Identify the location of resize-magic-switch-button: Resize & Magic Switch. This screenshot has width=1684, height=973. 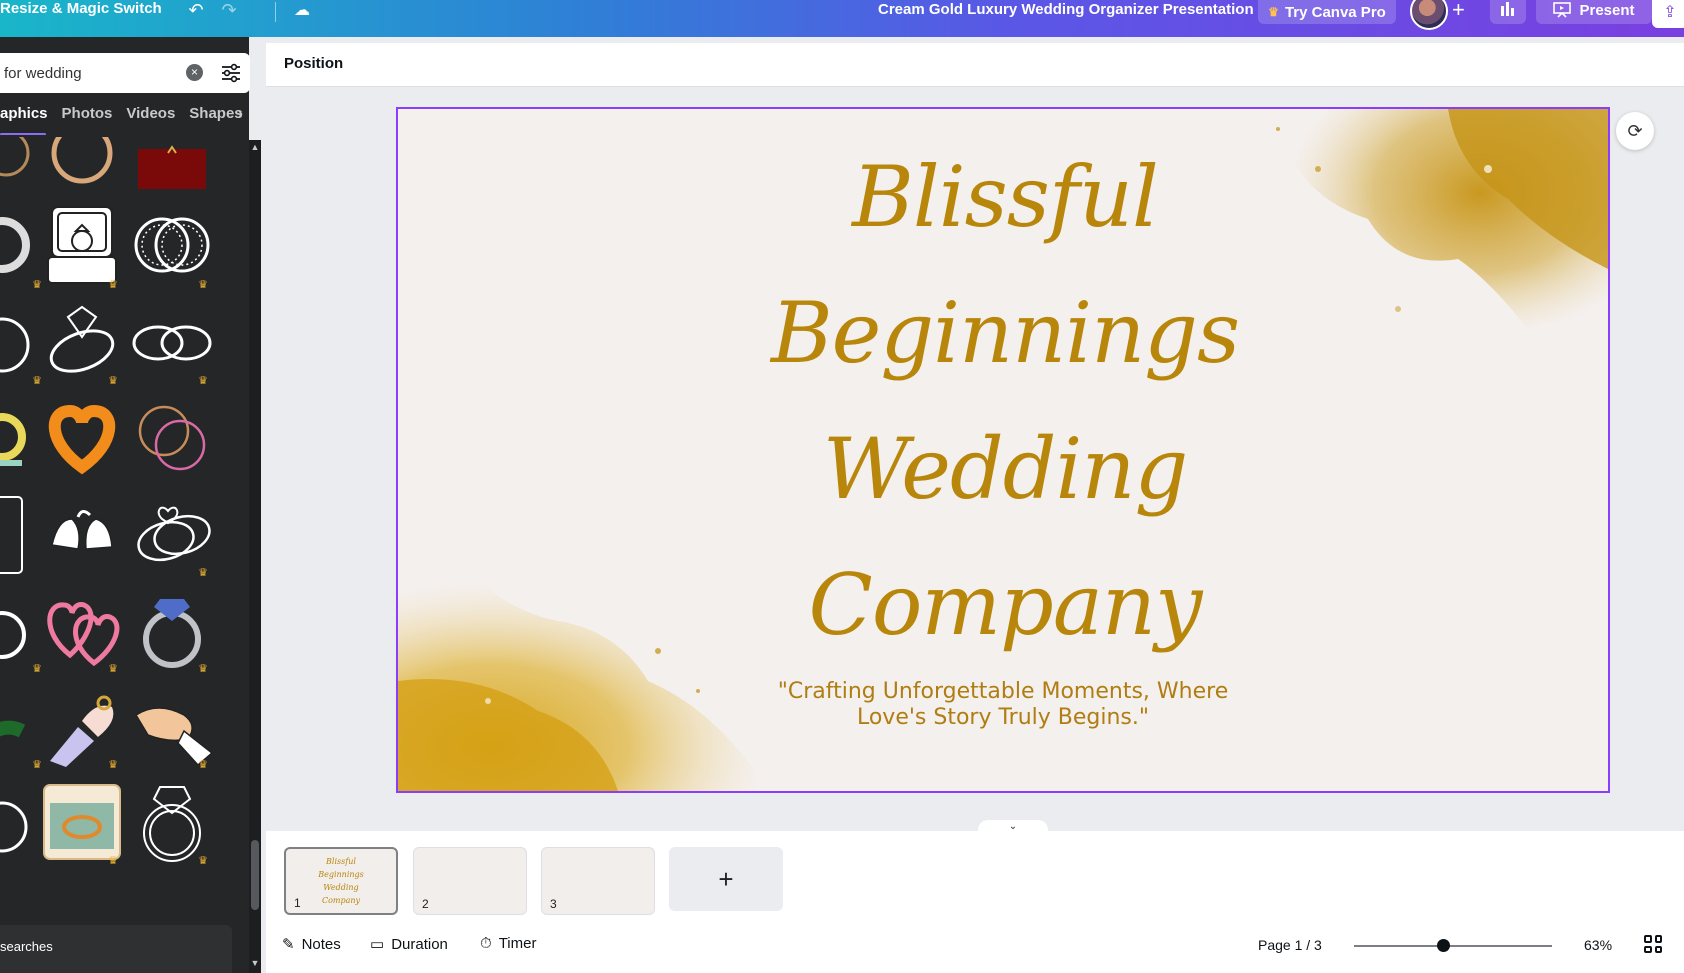
(81, 8).